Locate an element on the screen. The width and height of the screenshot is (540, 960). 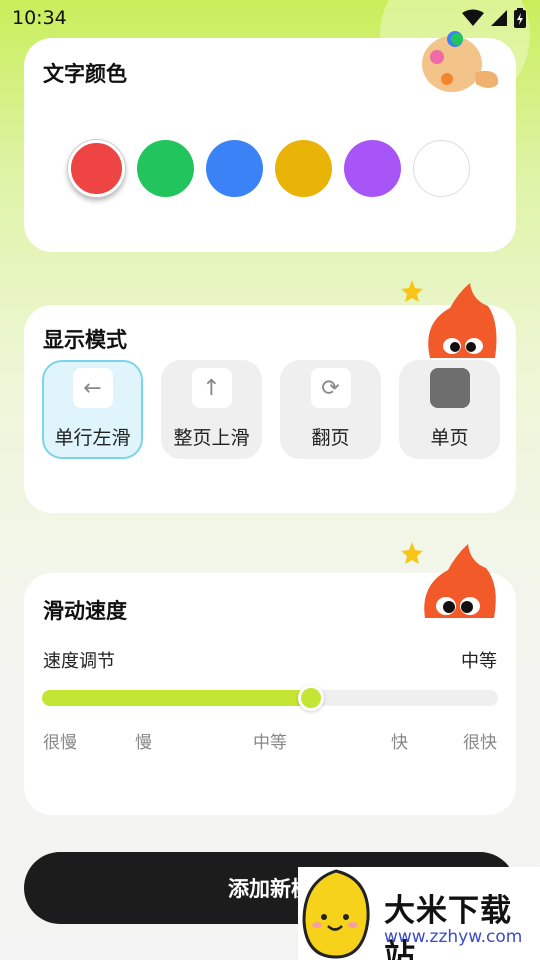
mode-label: 单页 is located at coordinates (449, 438).